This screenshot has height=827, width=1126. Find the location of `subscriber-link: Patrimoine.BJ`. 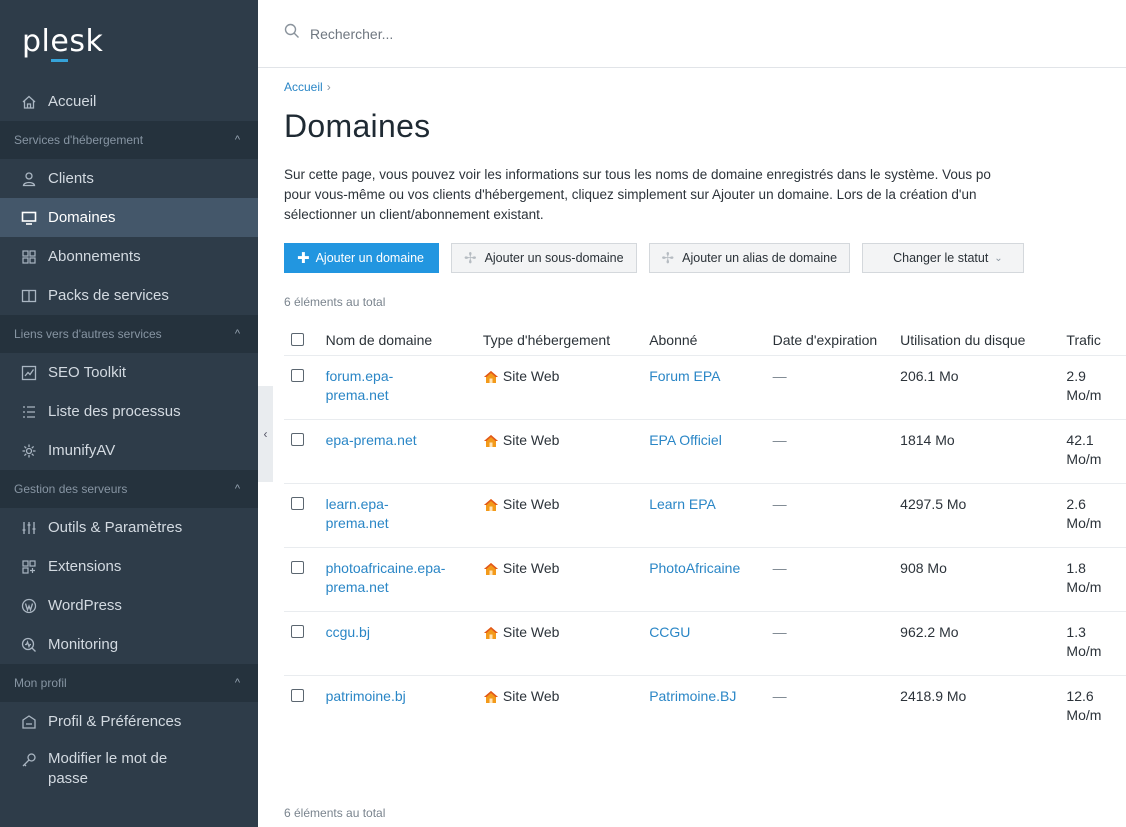

subscriber-link: Patrimoine.BJ is located at coordinates (692, 696).